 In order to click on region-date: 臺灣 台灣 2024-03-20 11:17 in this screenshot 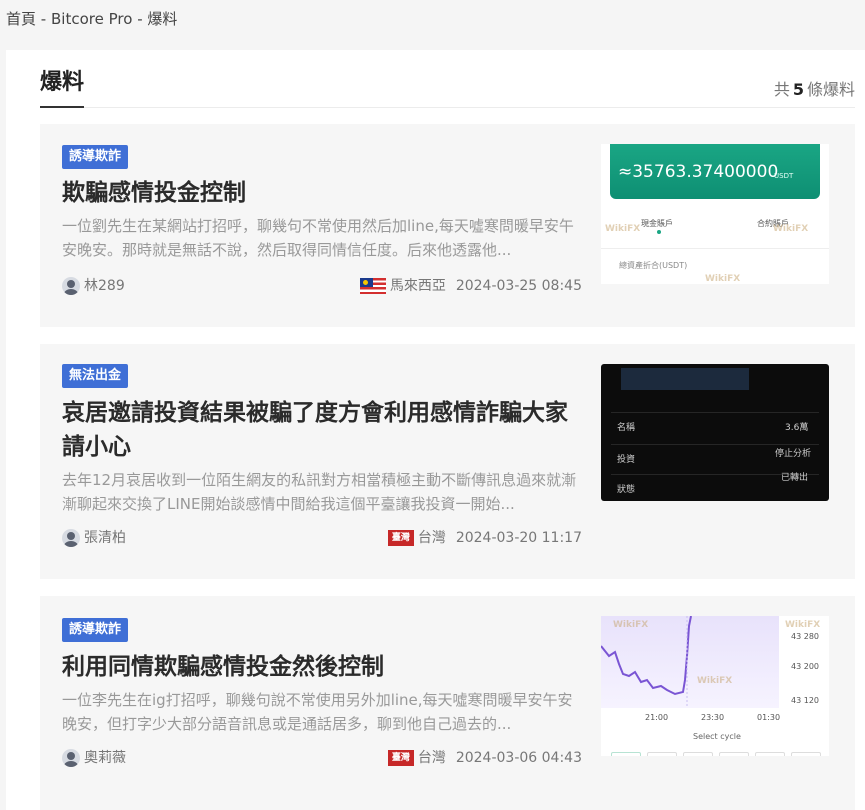, I will do `click(484, 538)`.